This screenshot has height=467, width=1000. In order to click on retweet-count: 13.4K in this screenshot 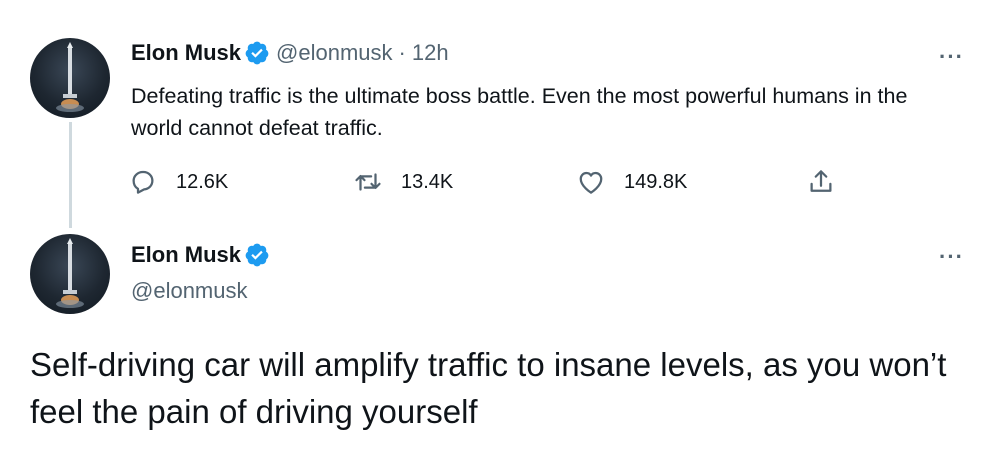, I will do `click(427, 181)`.